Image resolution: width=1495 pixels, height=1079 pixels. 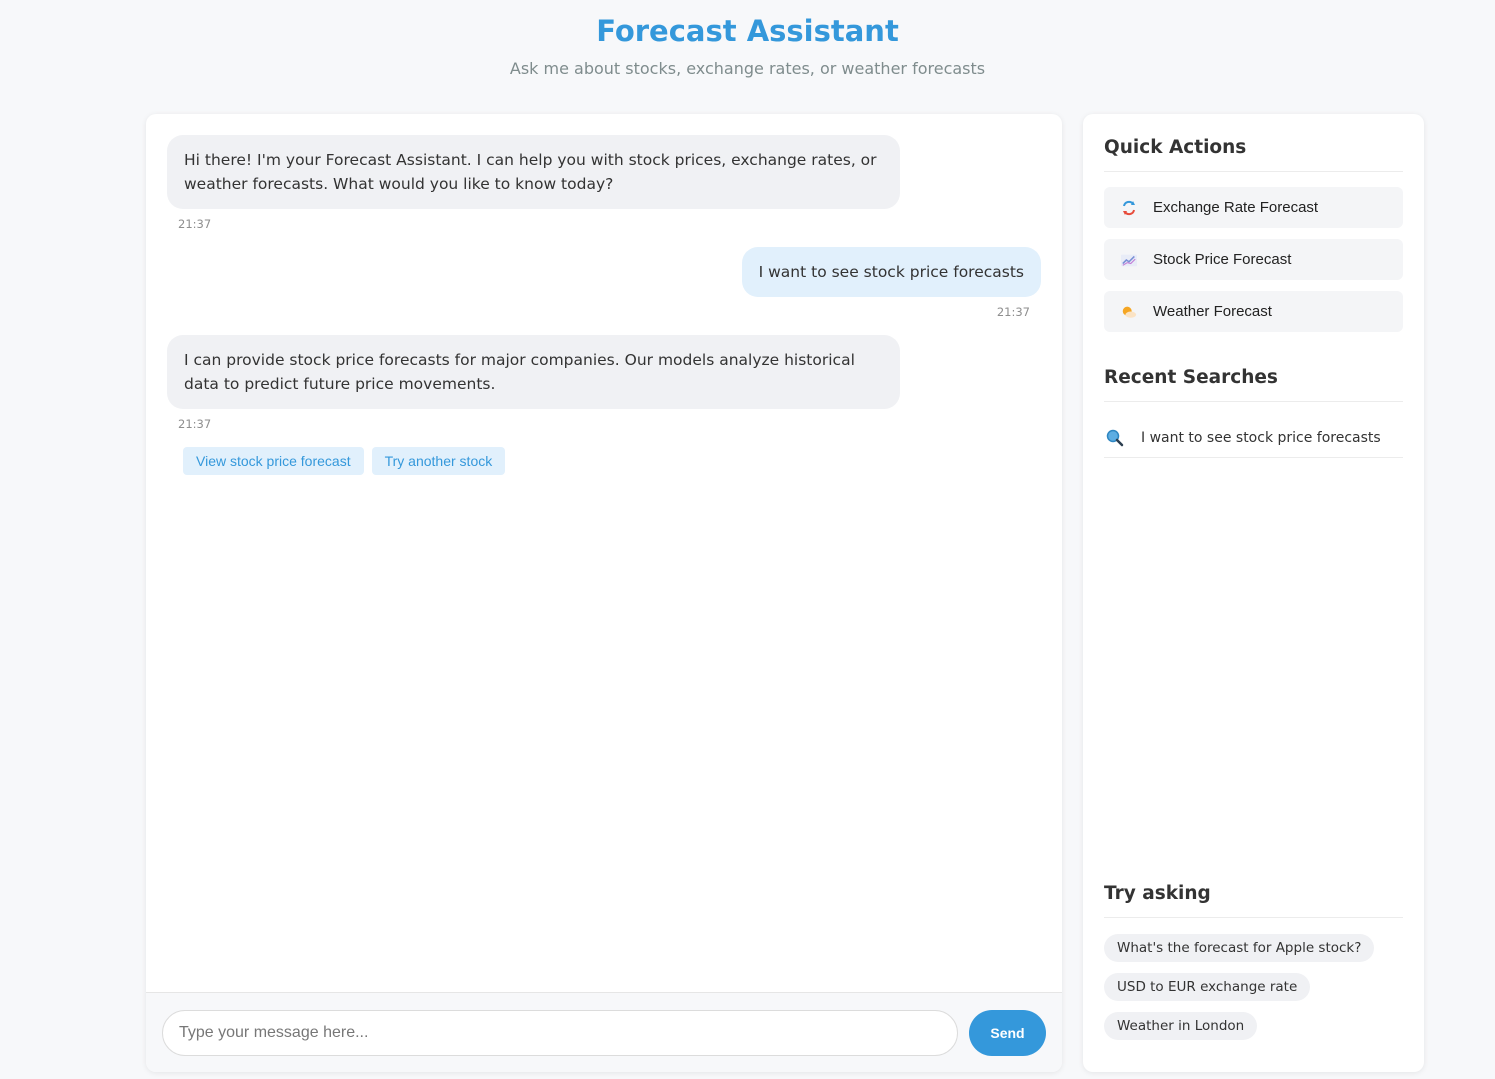 I want to click on try-asking-chip: What's the forecast for Apple stock?, so click(x=1239, y=948).